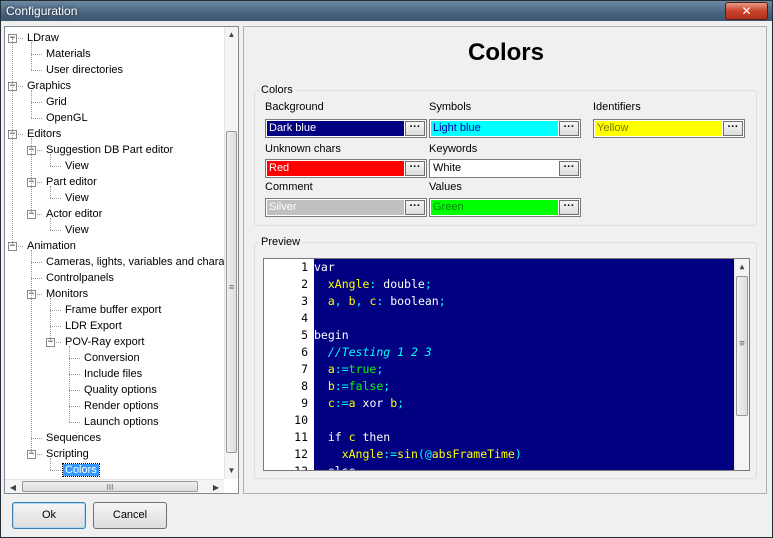  What do you see at coordinates (499, 267) in the screenshot?
I see `code-line: 1 var` at bounding box center [499, 267].